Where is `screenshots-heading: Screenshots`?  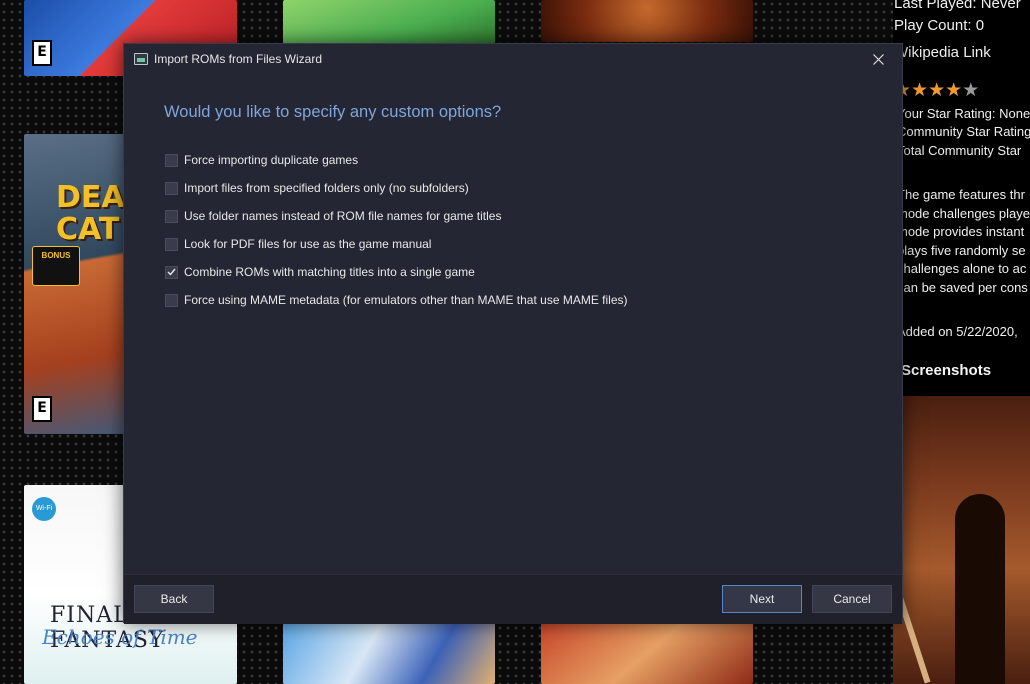
screenshots-heading: Screenshots is located at coordinates (946, 370).